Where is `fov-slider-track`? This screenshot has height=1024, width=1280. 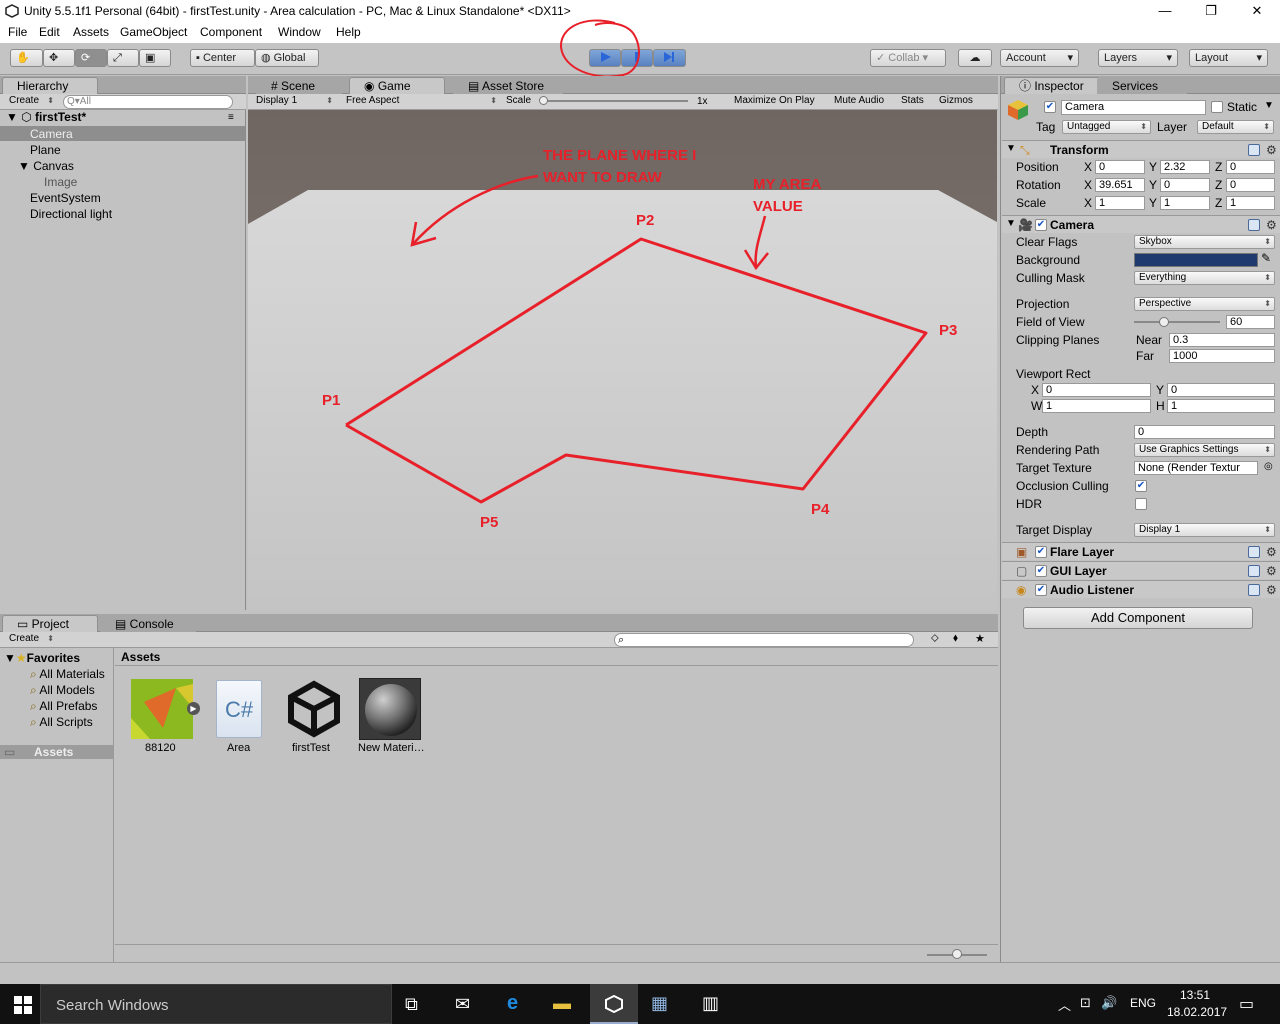 fov-slider-track is located at coordinates (1177, 322).